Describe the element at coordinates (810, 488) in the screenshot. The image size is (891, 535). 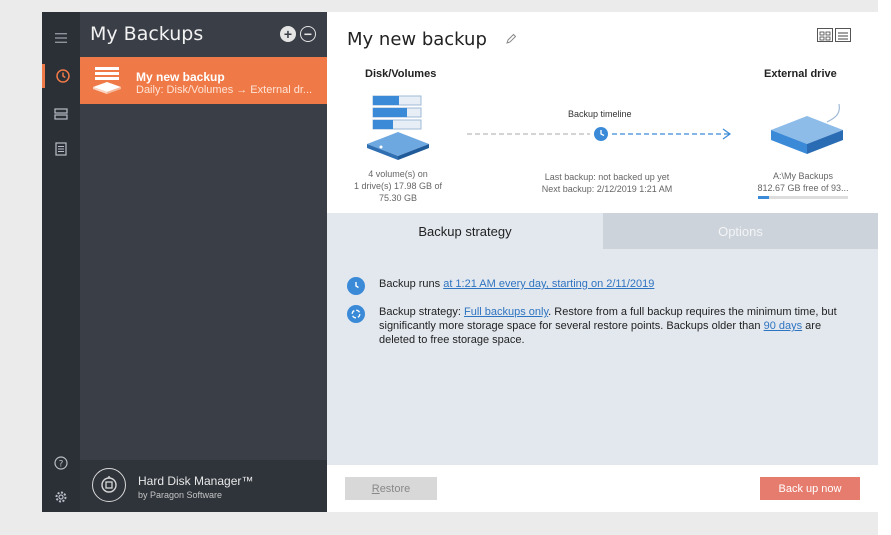
I see `back-up-now-button: Back up now` at that location.